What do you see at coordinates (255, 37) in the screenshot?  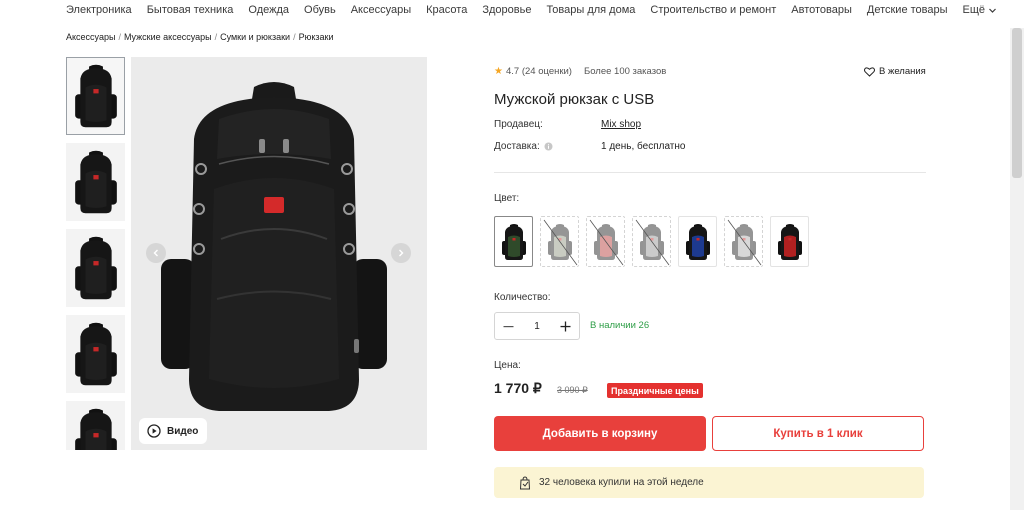 I see `breadcrumb-link: Сумки и рюкзаки` at bounding box center [255, 37].